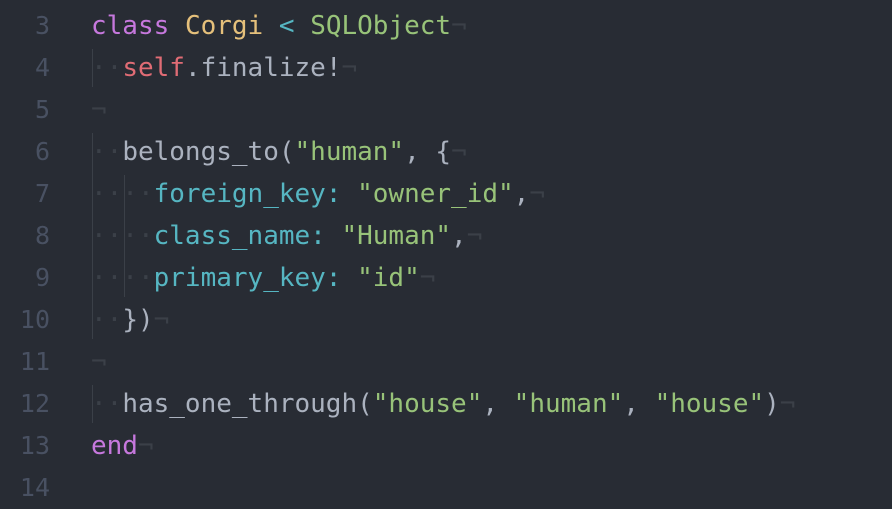  Describe the element at coordinates (42, 25) in the screenshot. I see `line-number: 3` at that location.